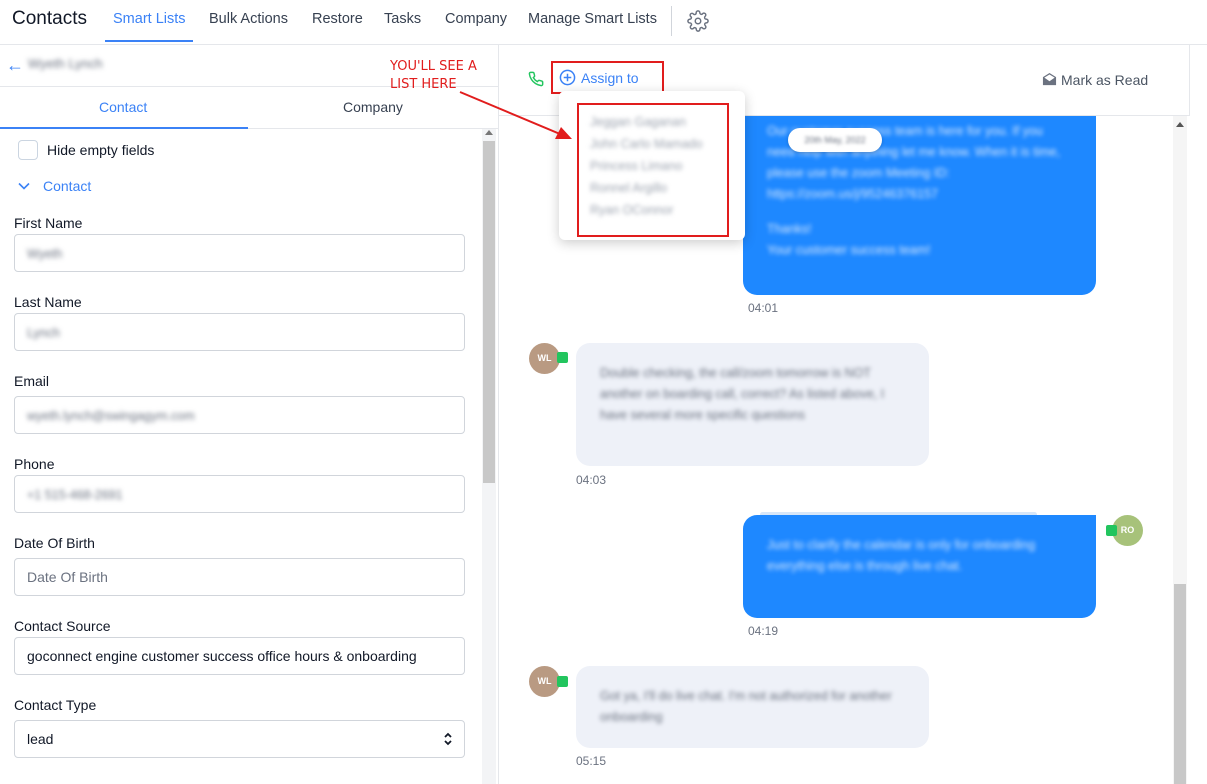 This screenshot has width=1207, height=784. What do you see at coordinates (849, 250) in the screenshot?
I see `message-signoff-2: Your customer success team!` at bounding box center [849, 250].